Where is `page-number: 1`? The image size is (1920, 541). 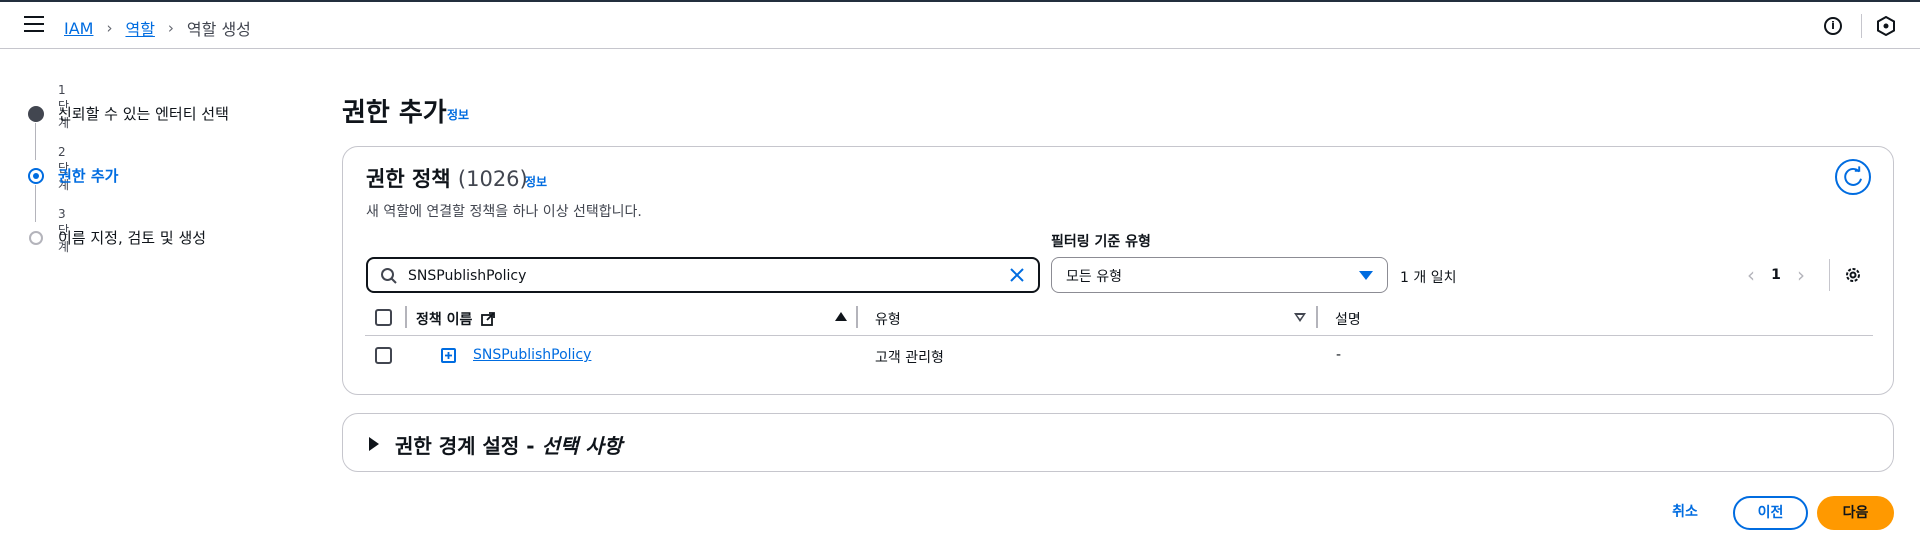
page-number: 1 is located at coordinates (1776, 275).